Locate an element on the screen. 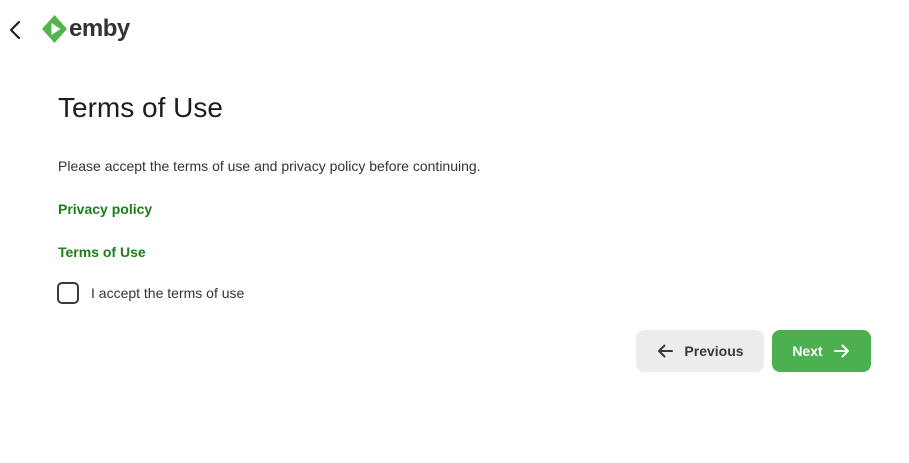 Image resolution: width=909 pixels, height=463 pixels. next-button: Next is located at coordinates (821, 351).